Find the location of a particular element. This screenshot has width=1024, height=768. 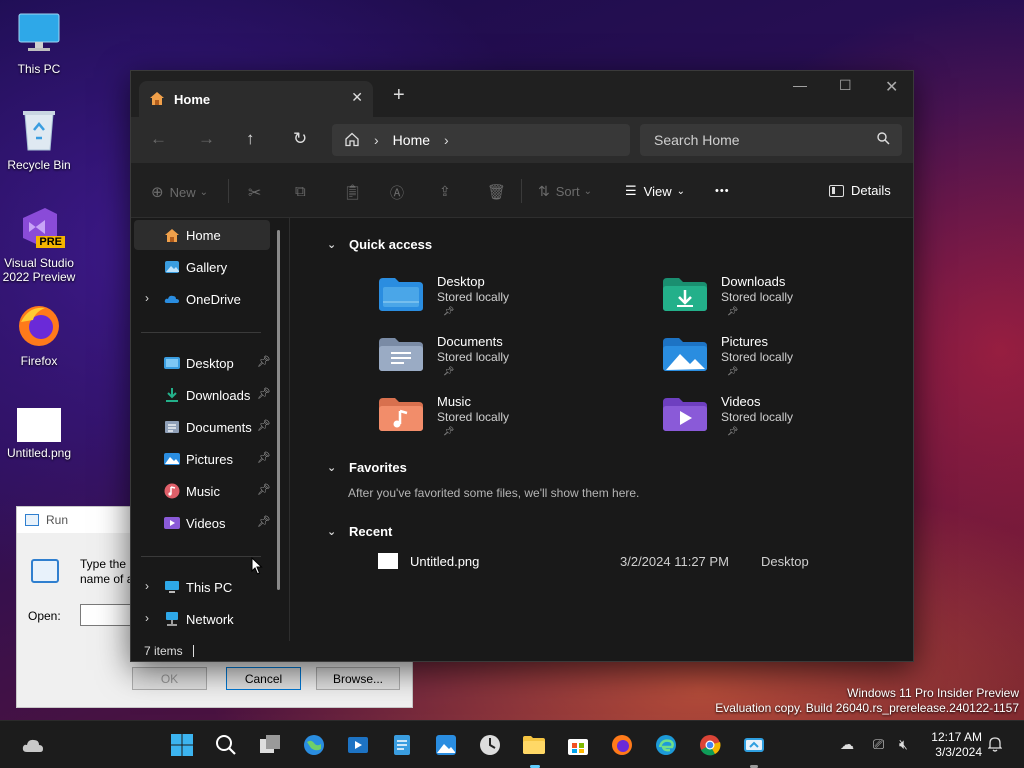

view-button: ☰ View ⌄ is located at coordinates (655, 191).